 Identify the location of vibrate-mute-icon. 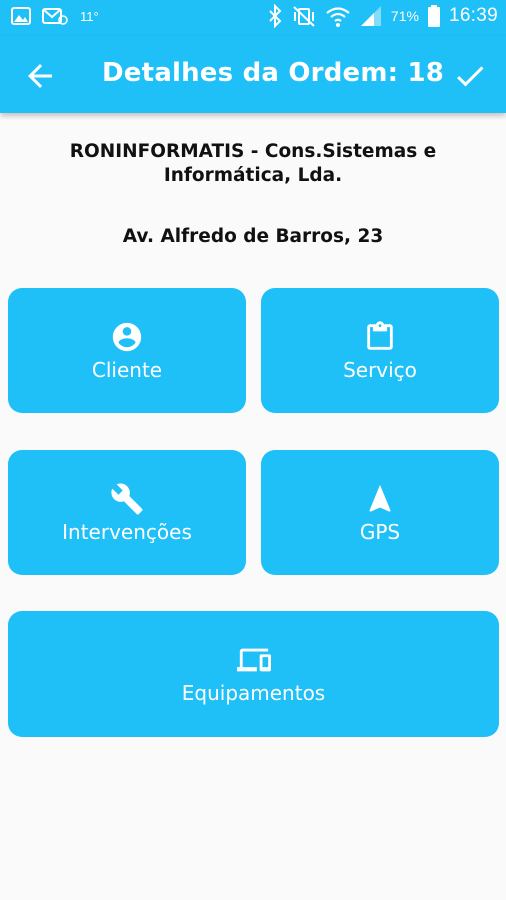
(304, 16).